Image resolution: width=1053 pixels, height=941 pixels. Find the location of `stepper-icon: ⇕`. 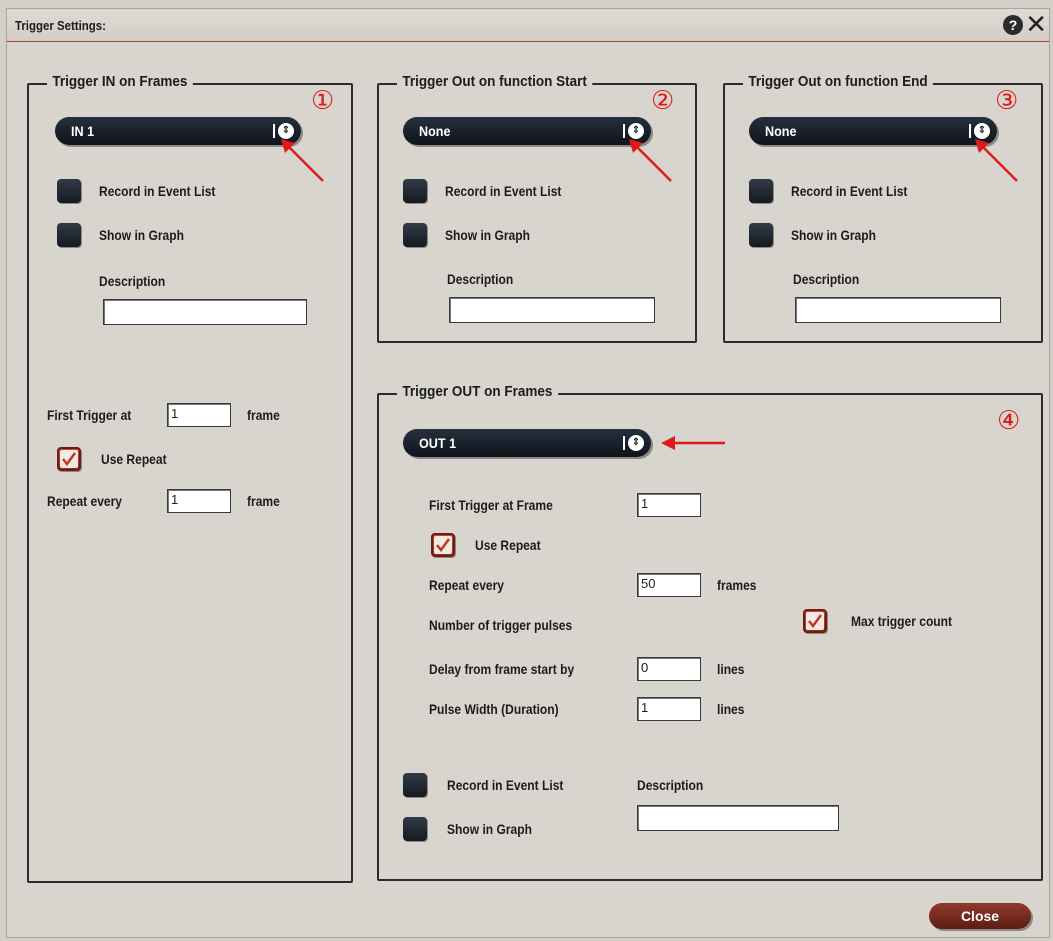

stepper-icon: ⇕ is located at coordinates (636, 443).